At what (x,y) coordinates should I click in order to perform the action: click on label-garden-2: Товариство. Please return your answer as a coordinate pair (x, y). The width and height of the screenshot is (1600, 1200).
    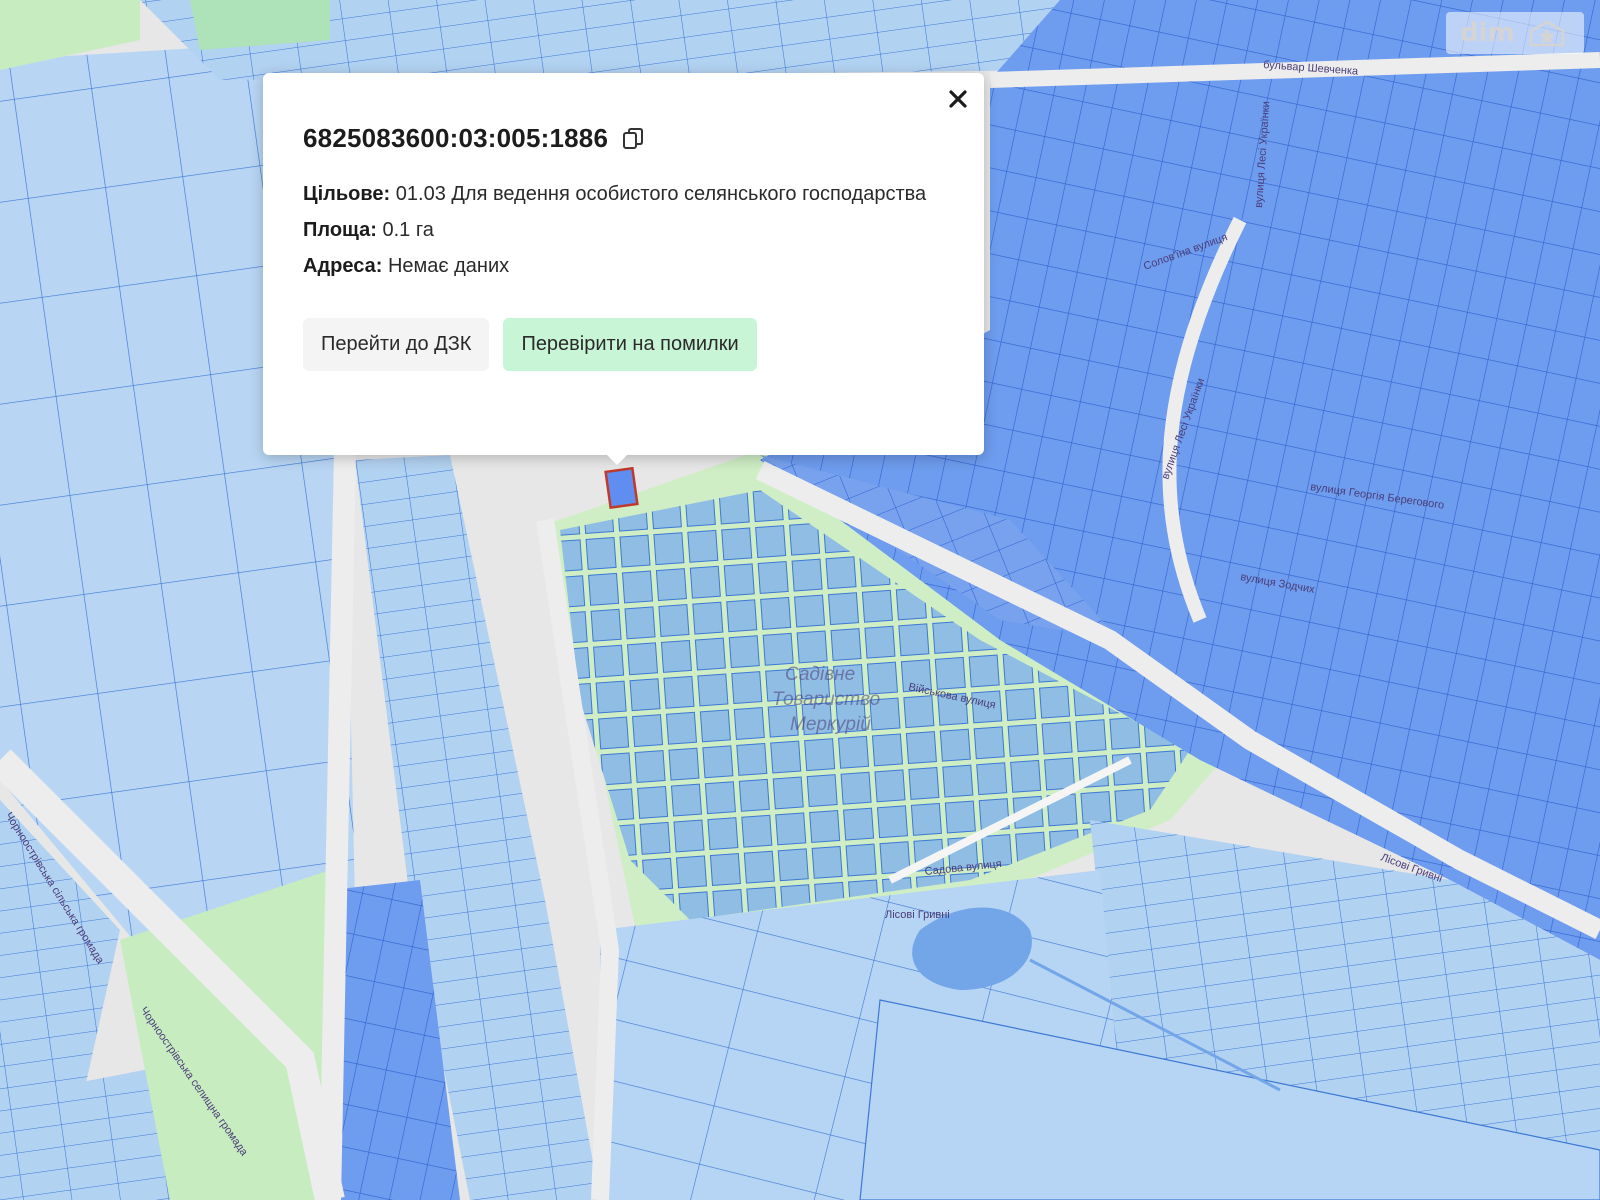
    Looking at the image, I should click on (826, 699).